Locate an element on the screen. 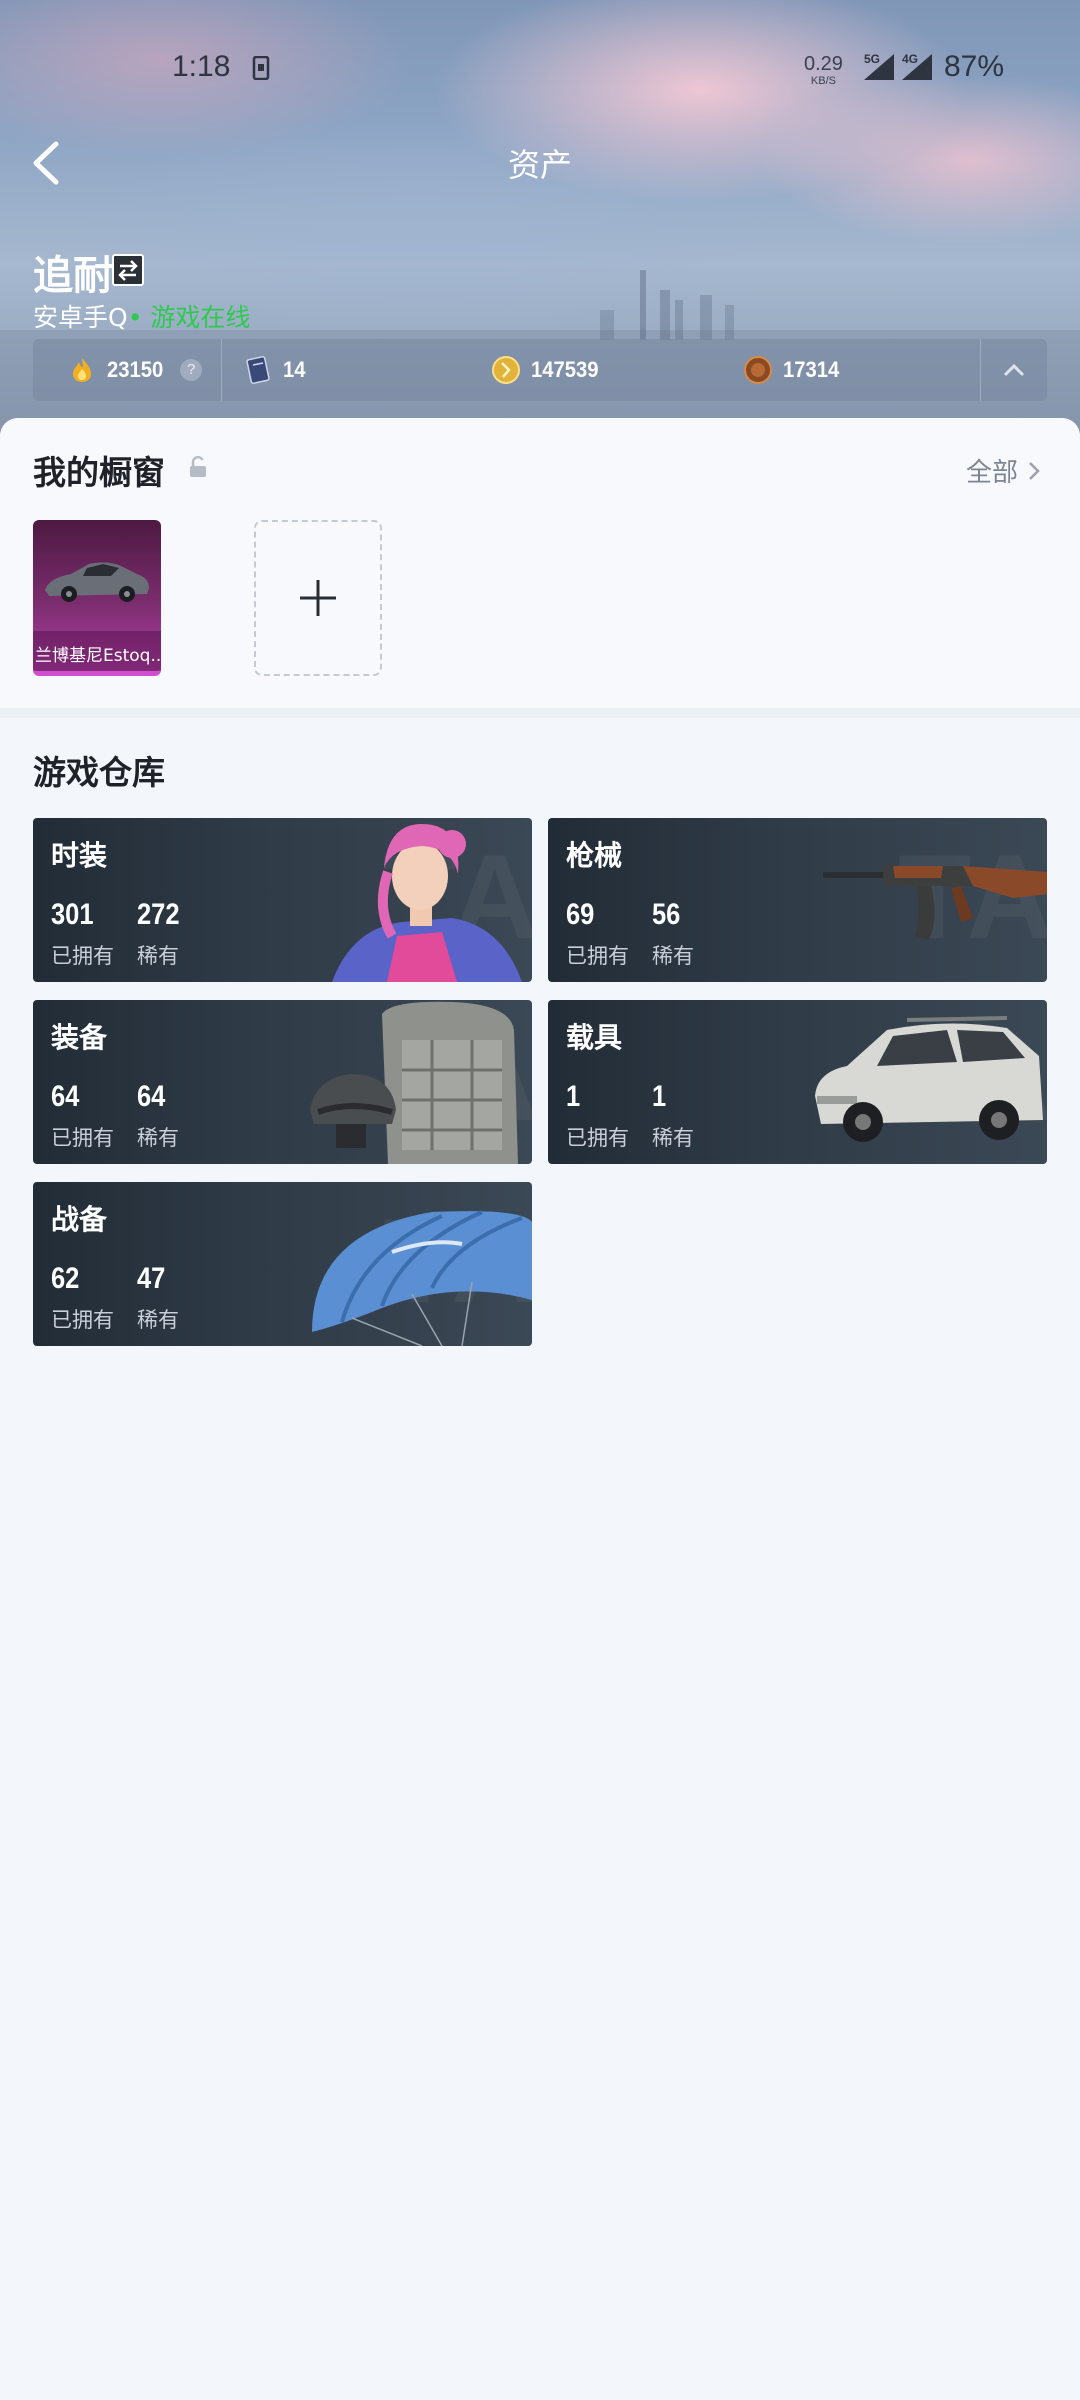 This screenshot has width=1080, height=2400. rifle-image is located at coordinates (935, 903).